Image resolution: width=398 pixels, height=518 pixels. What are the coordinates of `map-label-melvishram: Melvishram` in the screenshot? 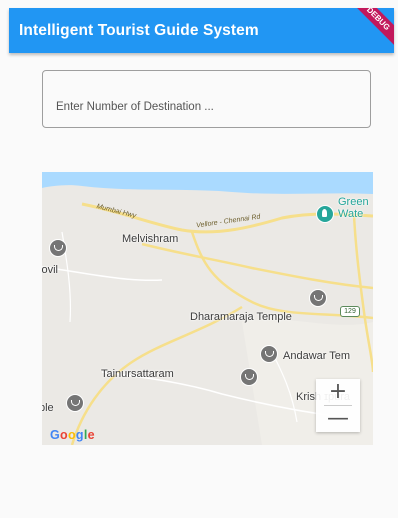 It's located at (150, 239).